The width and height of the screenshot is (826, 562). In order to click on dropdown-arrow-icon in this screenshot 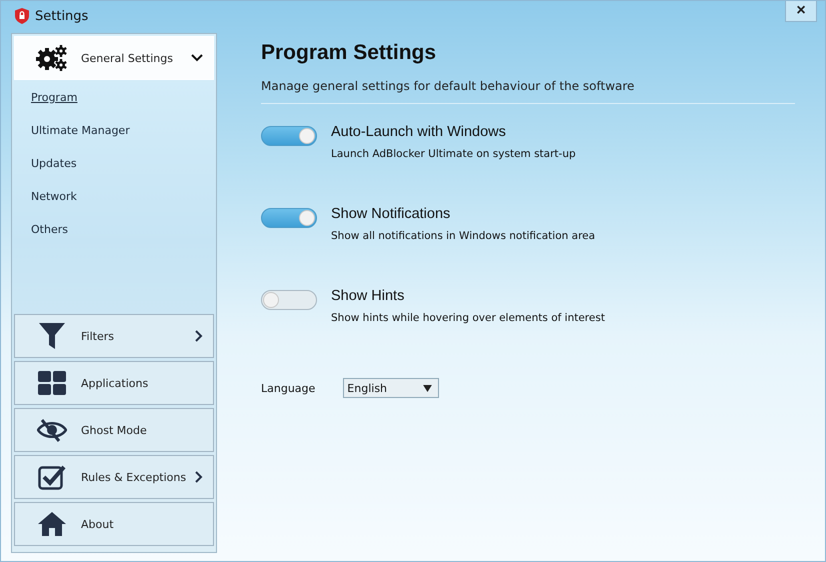, I will do `click(427, 388)`.